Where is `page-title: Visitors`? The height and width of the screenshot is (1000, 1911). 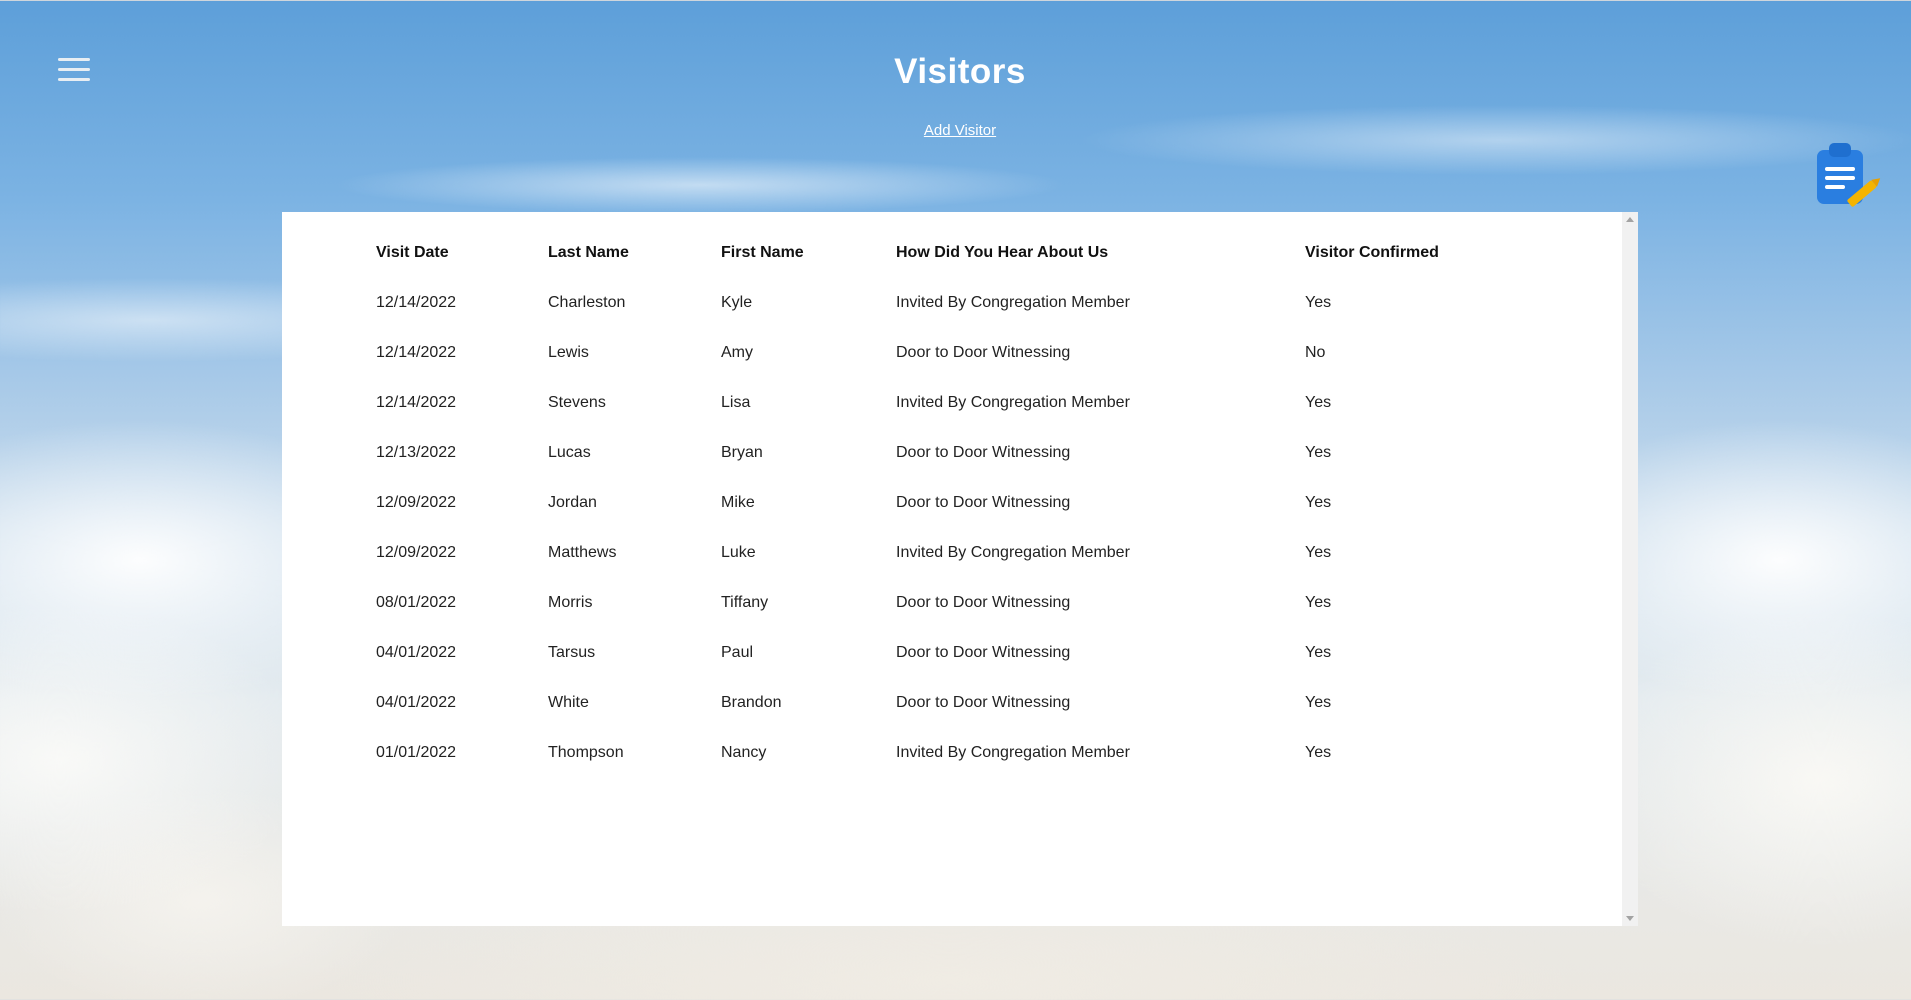 page-title: Visitors is located at coordinates (960, 71).